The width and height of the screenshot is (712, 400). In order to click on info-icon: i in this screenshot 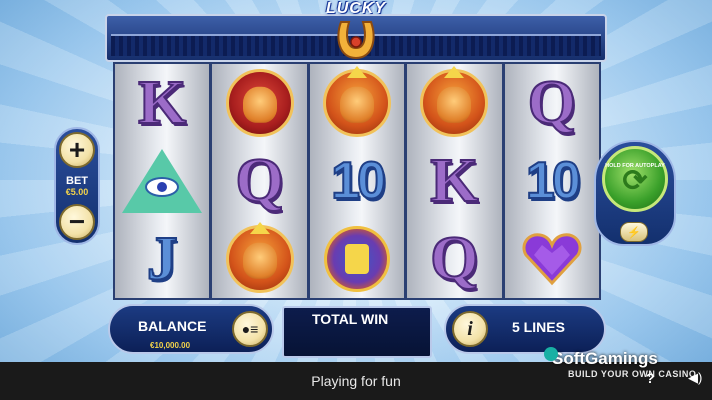, I will do `click(470, 328)`.